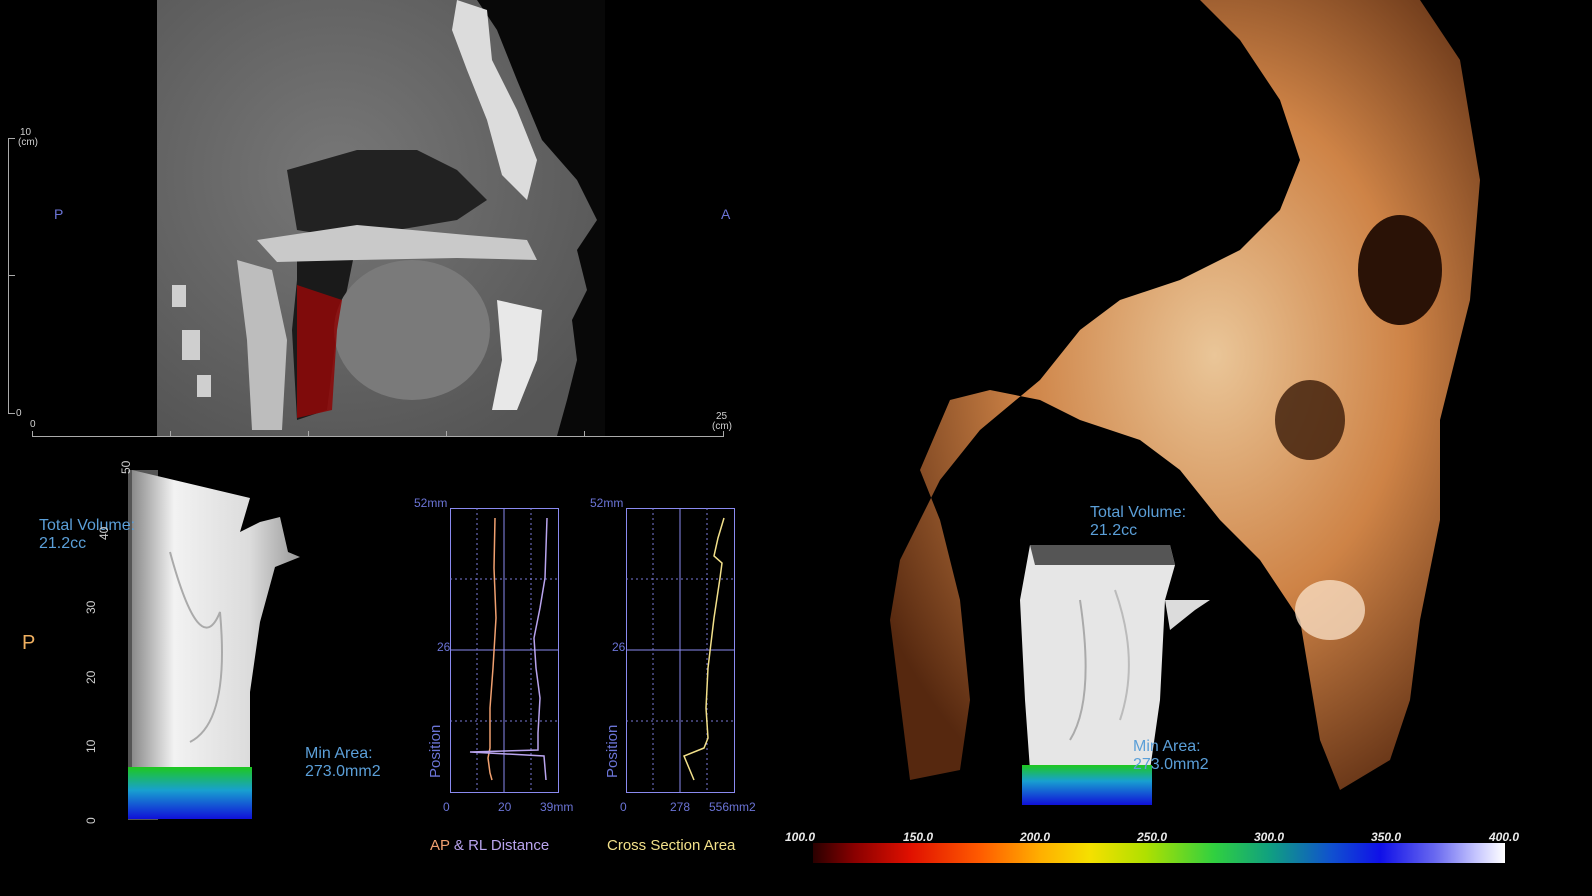 This screenshot has width=1592, height=896. Describe the element at coordinates (28, 142) in the screenshot. I see `vertical-ruler-top-unit: (cm)` at that location.